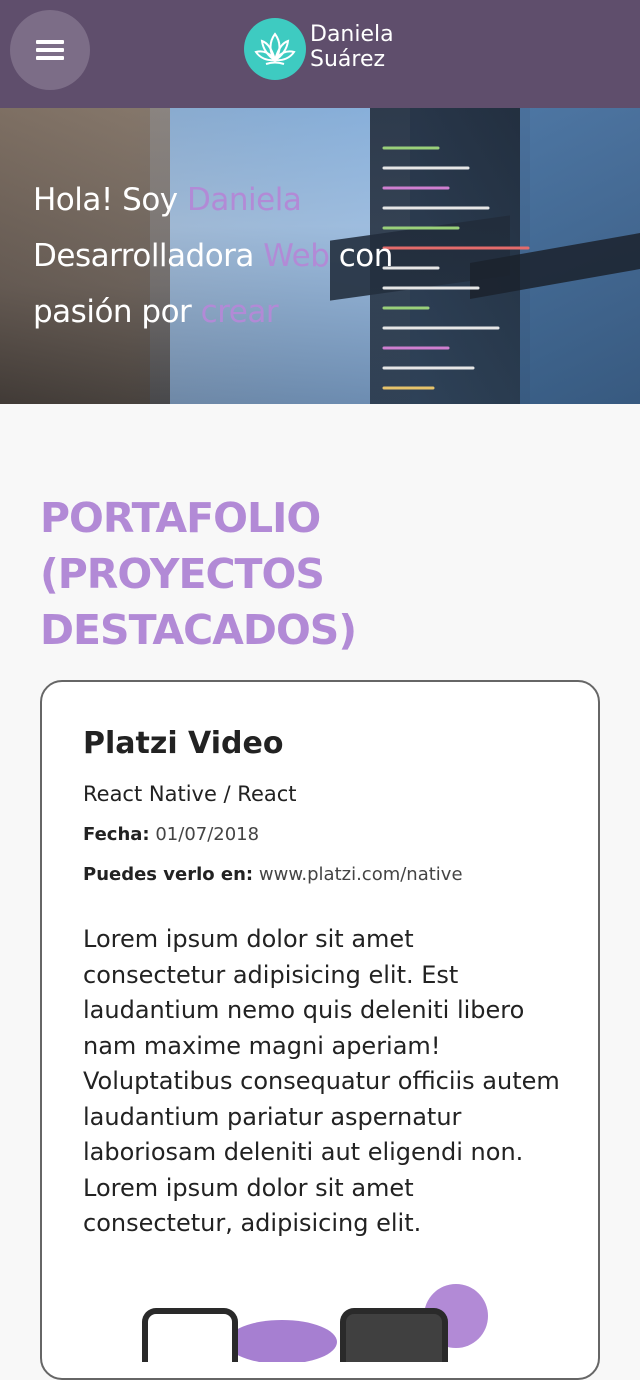 This screenshot has height=1380, width=640. I want to click on site-logo: Daniela Suárez, so click(329, 49).